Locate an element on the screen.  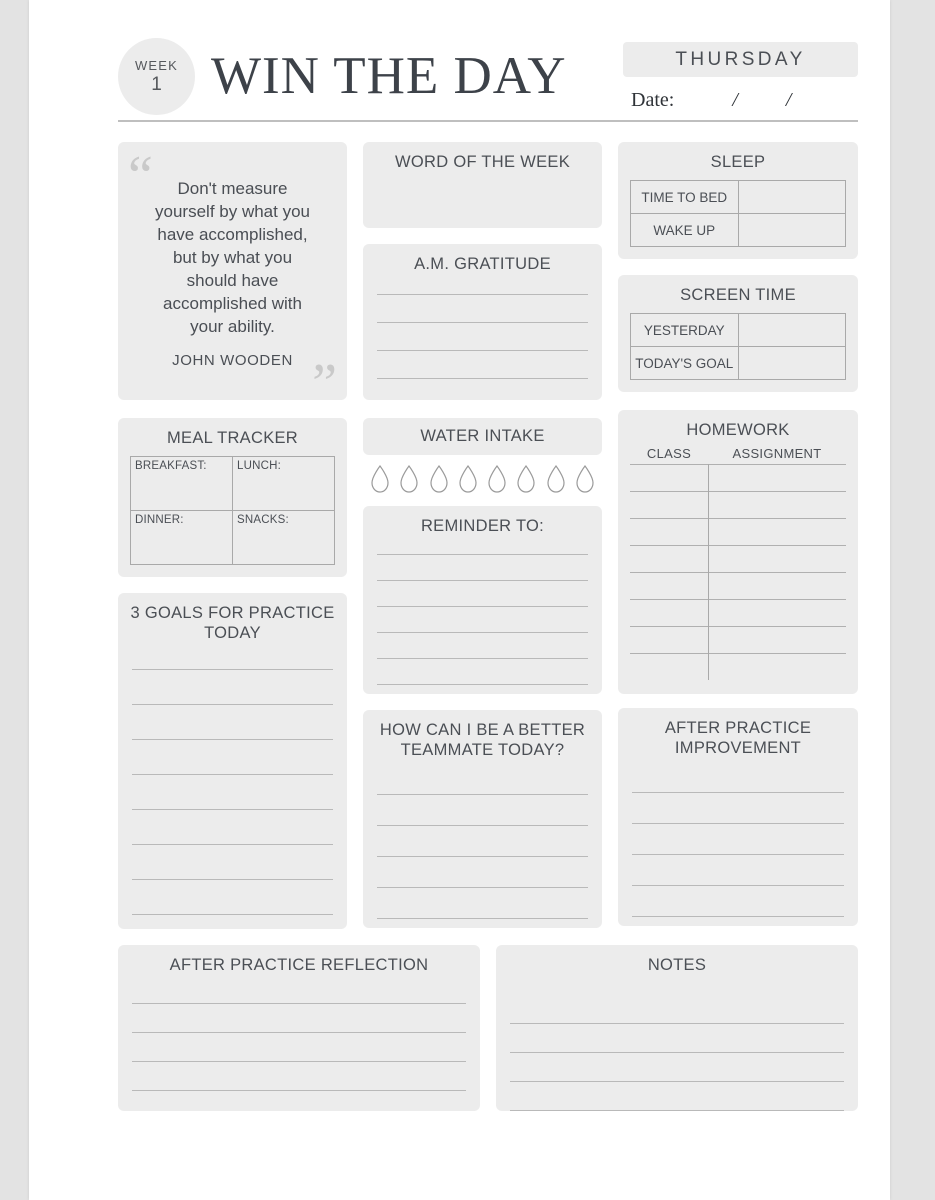
meal-cell-snacks: SNACKS: is located at coordinates (283, 537).